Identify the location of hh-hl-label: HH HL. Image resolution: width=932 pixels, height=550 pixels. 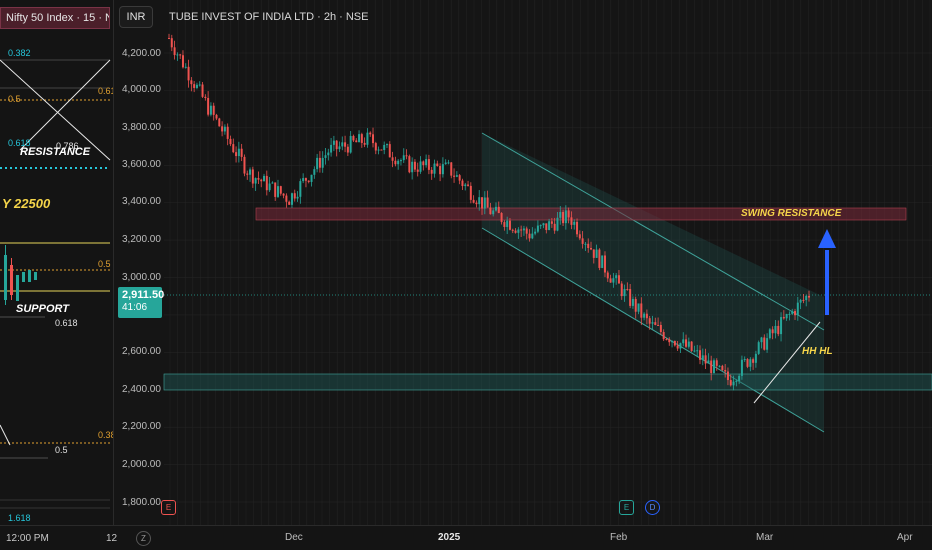
(817, 351).